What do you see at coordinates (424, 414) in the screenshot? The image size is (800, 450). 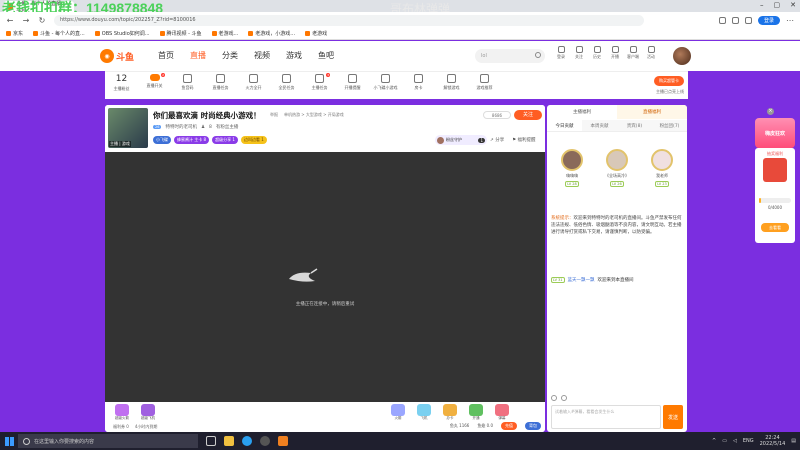 I see `gift-item: 飞机` at bounding box center [424, 414].